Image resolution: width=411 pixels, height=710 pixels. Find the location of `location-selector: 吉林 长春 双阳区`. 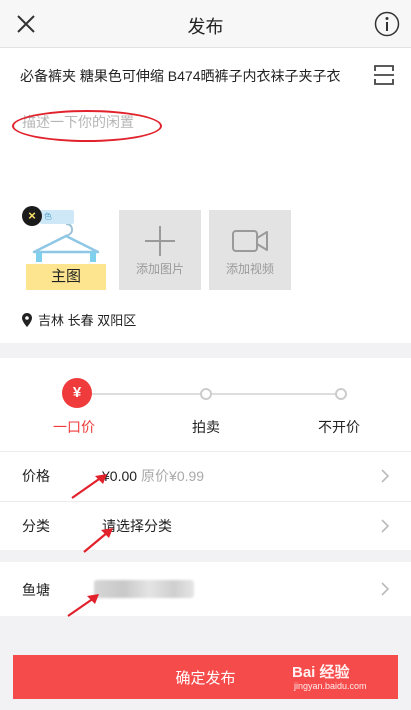

location-selector: 吉林 长春 双阳区 is located at coordinates (79, 319).